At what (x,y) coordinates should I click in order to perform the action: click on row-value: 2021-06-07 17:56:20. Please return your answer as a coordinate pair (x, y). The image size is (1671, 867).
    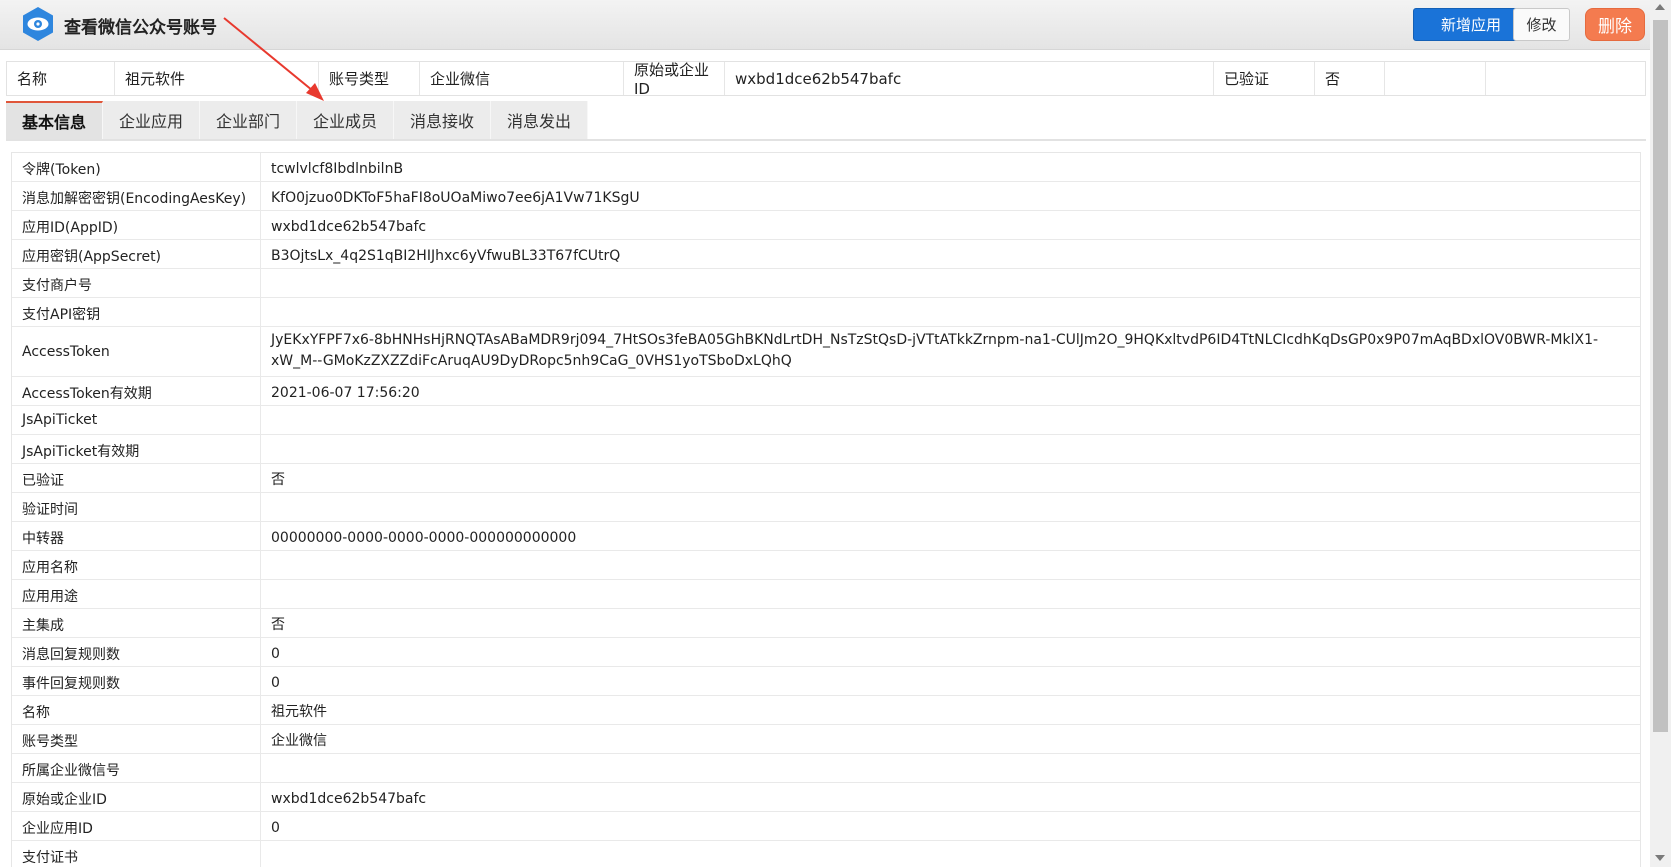
    Looking at the image, I should click on (345, 393).